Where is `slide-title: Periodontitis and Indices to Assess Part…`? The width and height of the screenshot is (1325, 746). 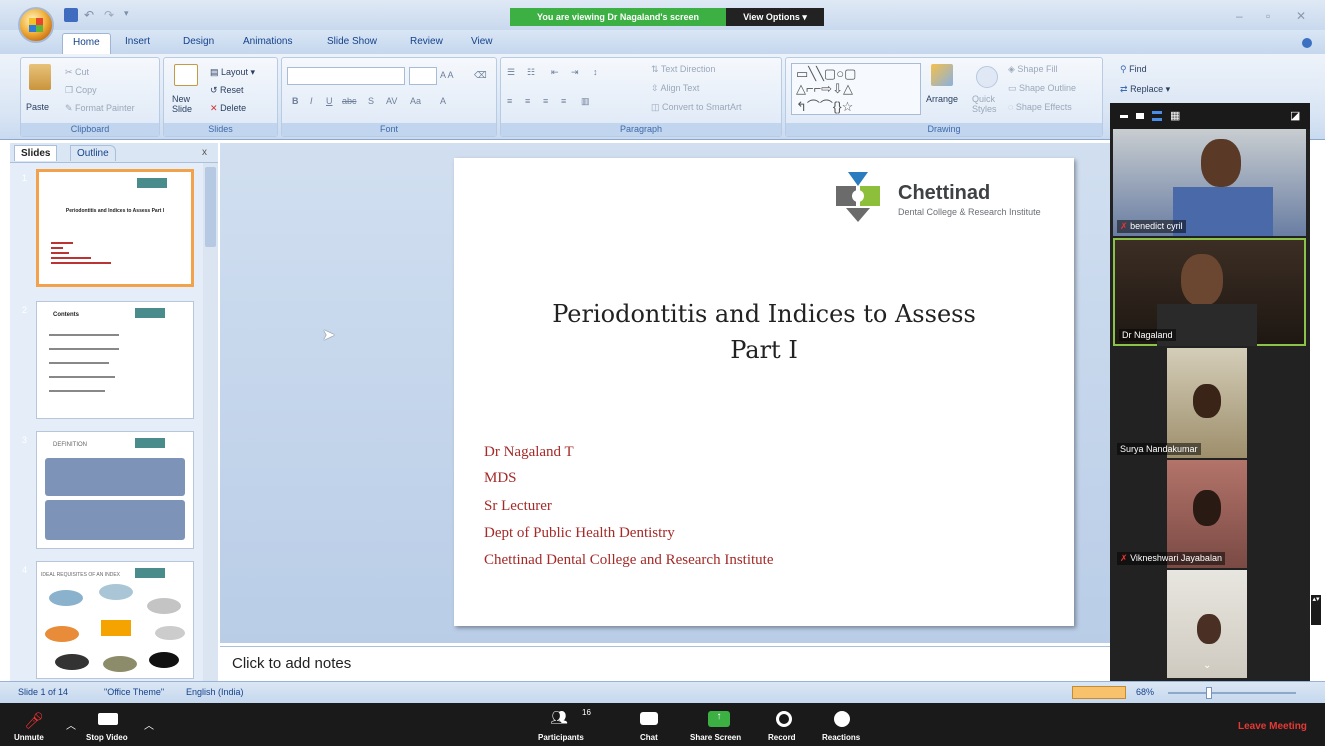 slide-title: Periodontitis and Indices to Assess Part… is located at coordinates (764, 332).